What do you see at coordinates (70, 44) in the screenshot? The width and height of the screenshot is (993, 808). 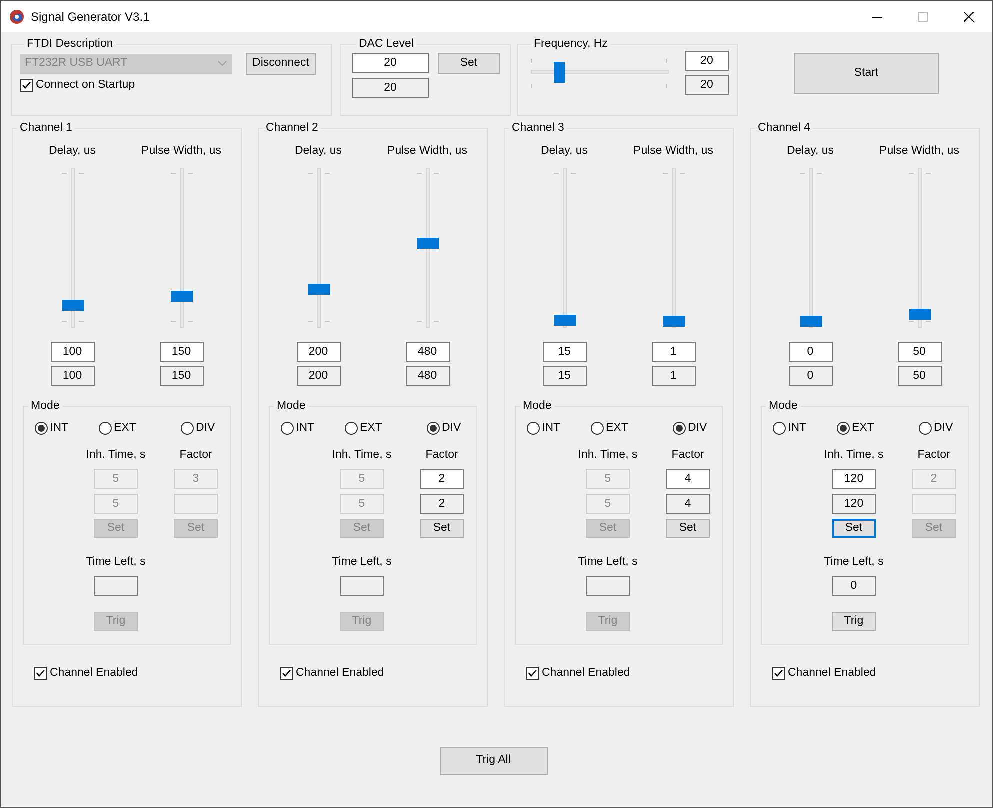 I see `group-title: FTDI Description` at bounding box center [70, 44].